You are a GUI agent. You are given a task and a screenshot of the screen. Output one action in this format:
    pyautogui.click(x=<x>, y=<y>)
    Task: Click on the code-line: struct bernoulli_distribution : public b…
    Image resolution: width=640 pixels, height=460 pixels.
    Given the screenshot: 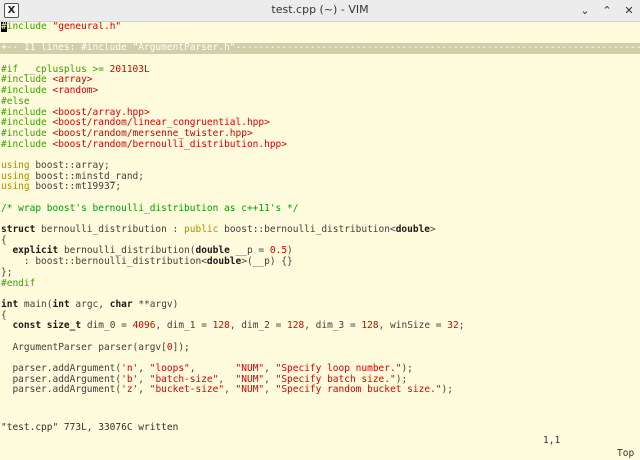 What is the action you would take?
    pyautogui.click(x=320, y=230)
    